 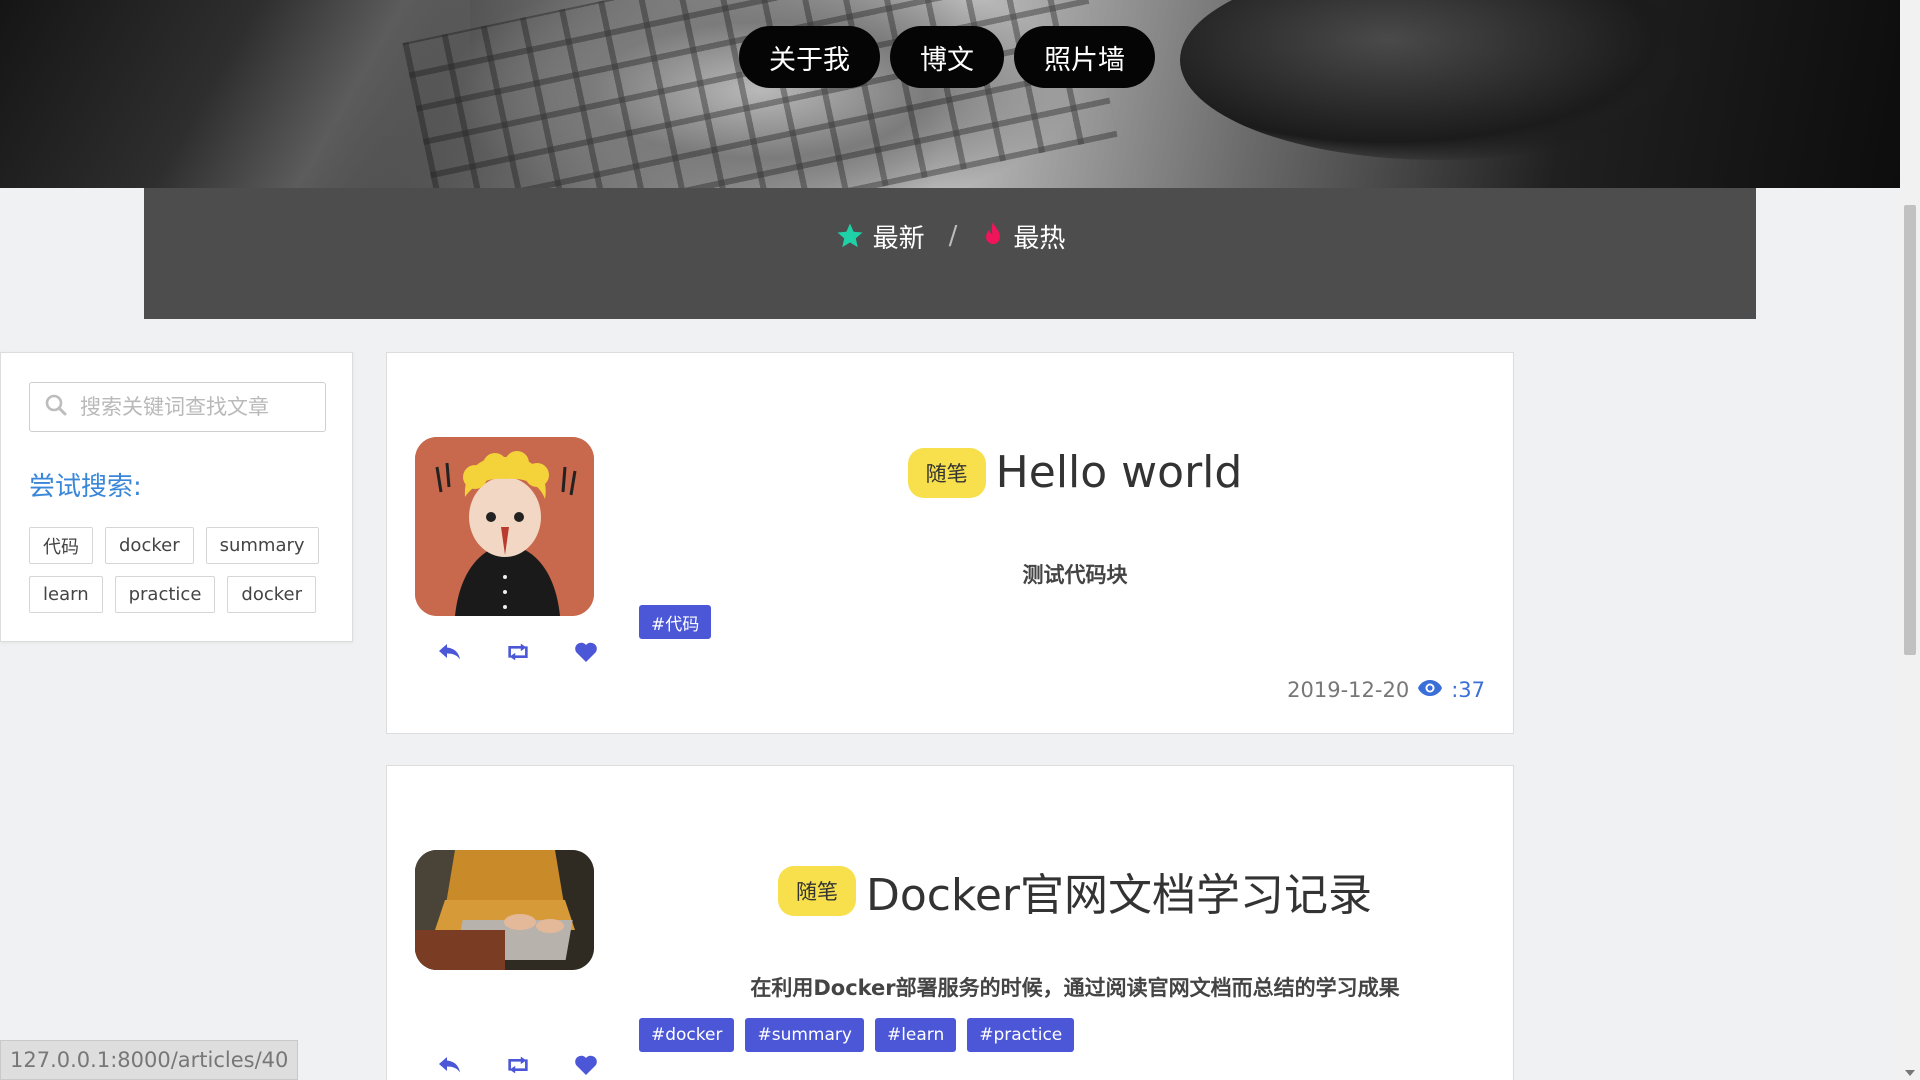 I want to click on scroll-down-arrow-icon, so click(x=1910, y=1073).